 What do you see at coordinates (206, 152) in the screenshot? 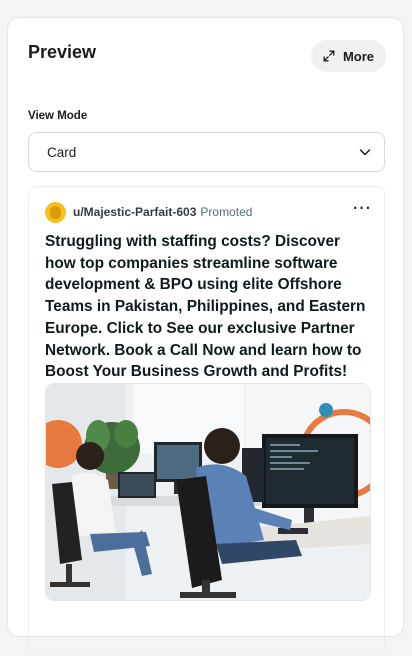
I see `view-mode-select: Card` at bounding box center [206, 152].